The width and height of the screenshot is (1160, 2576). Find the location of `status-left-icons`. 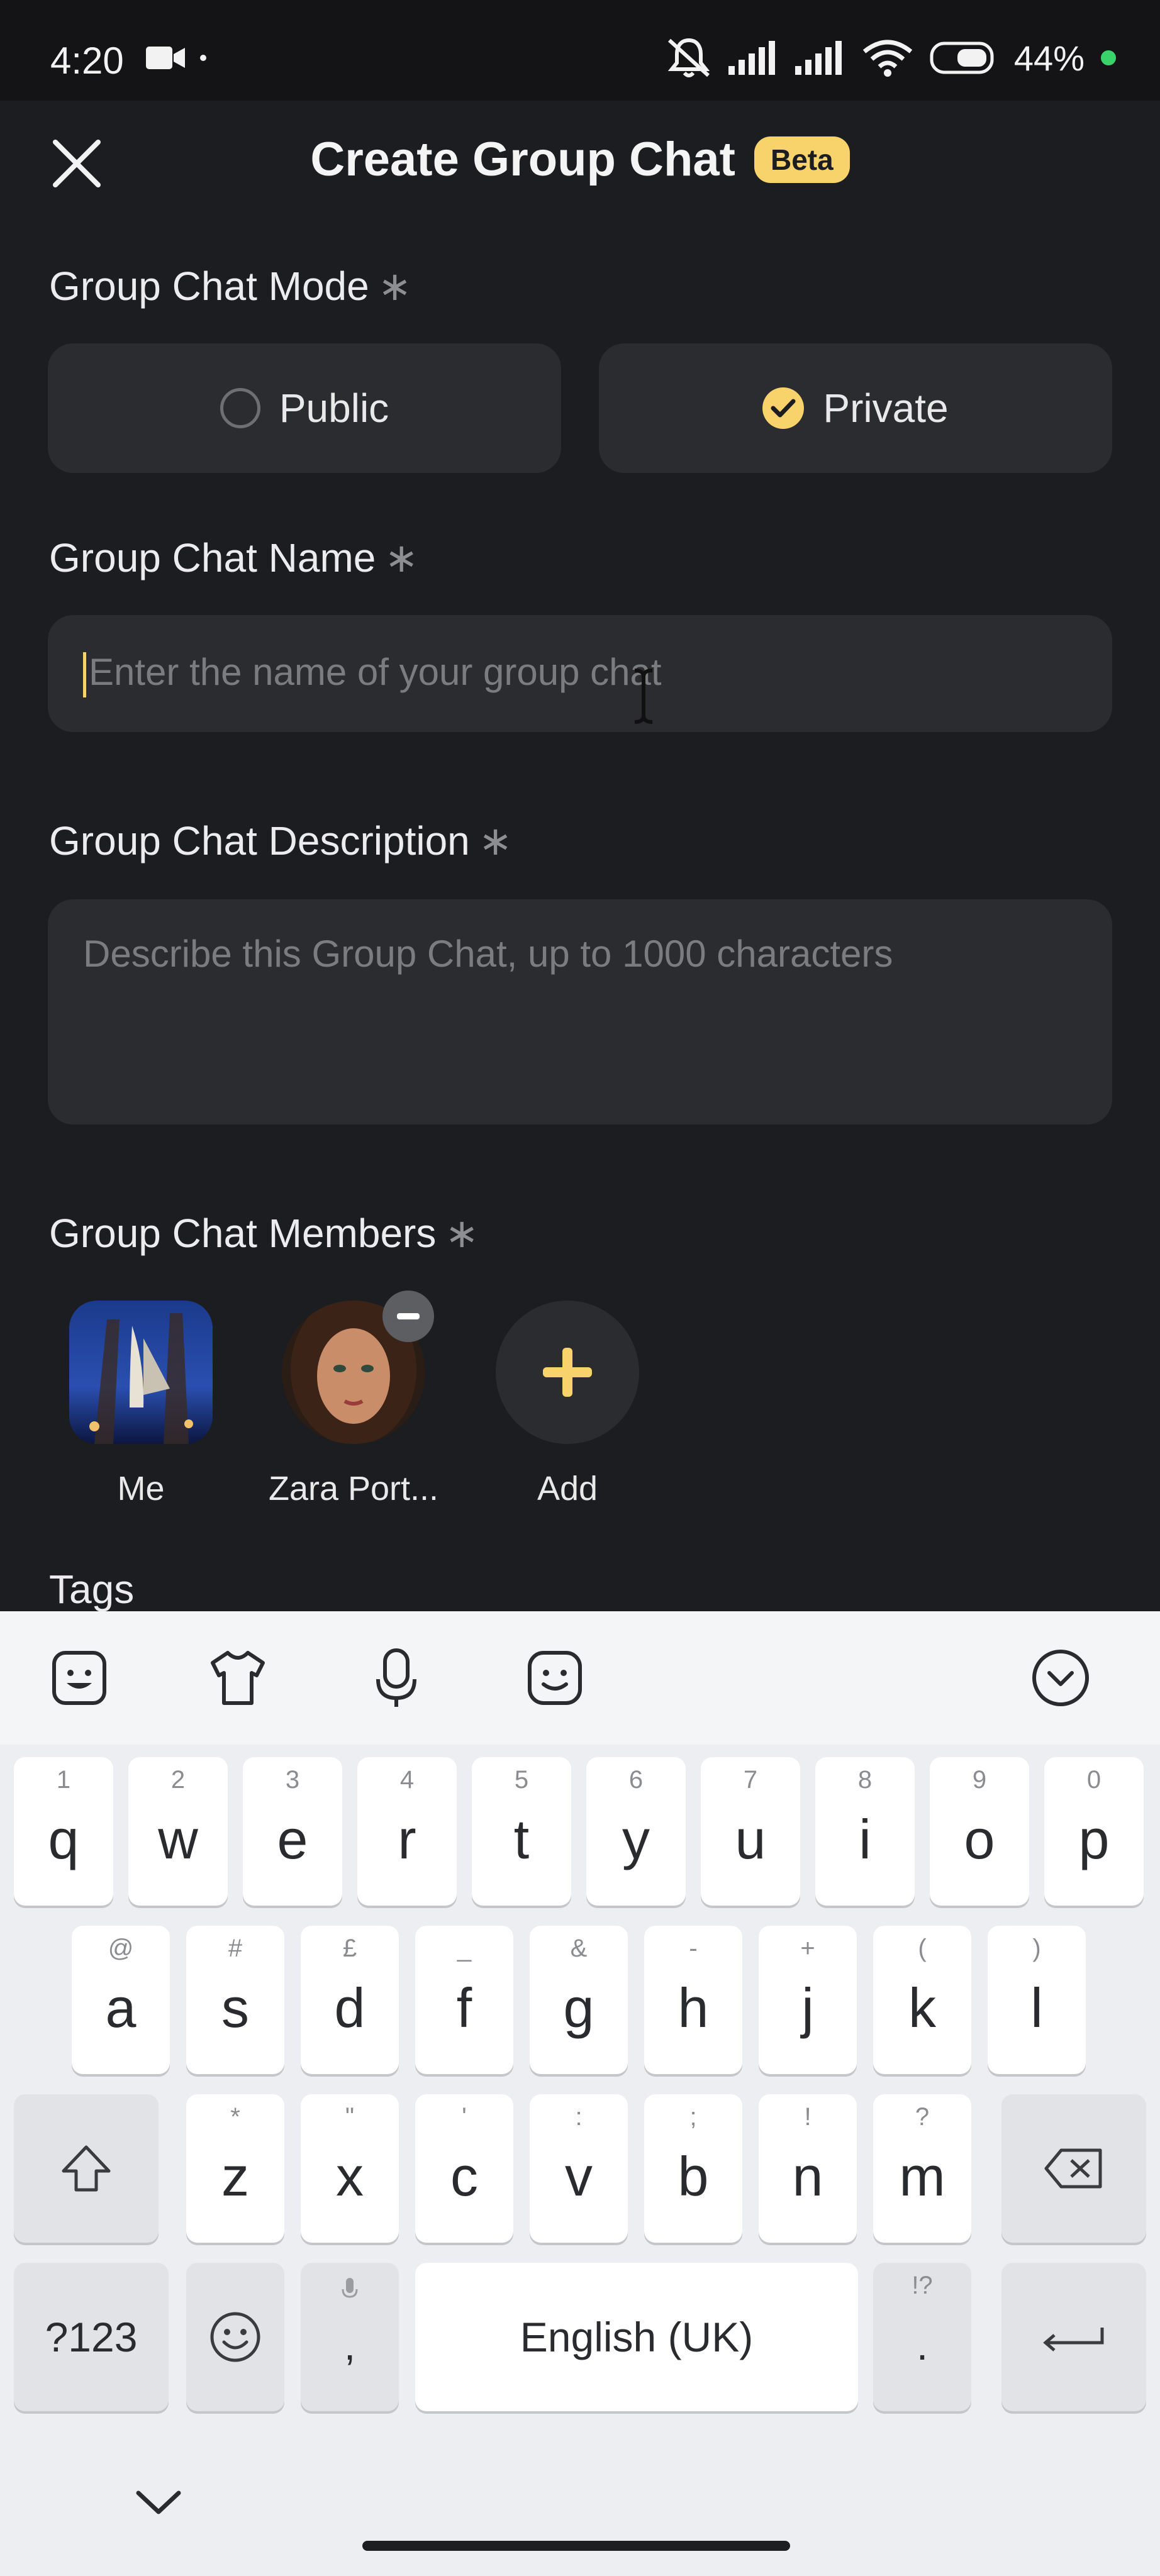

status-left-icons is located at coordinates (176, 58).